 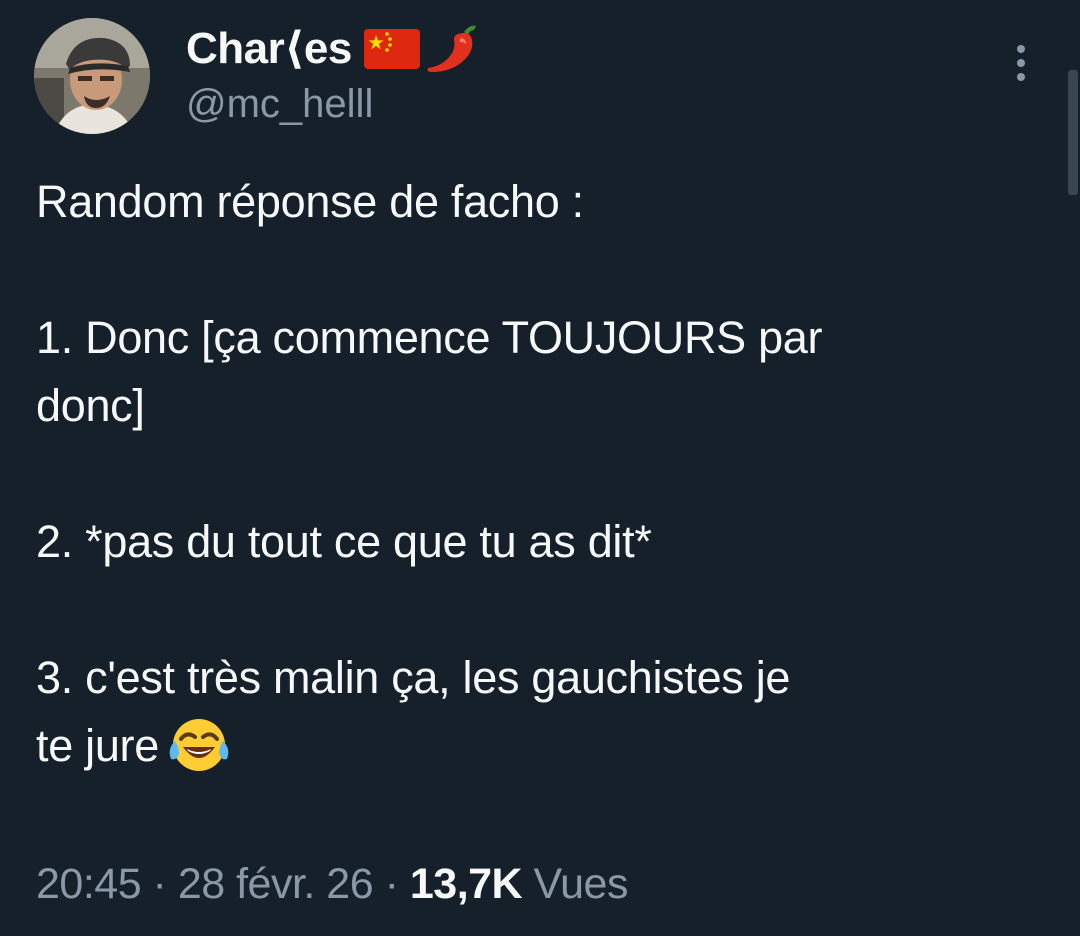 I want to click on display-name-text: Char⟨es, so click(x=269, y=48).